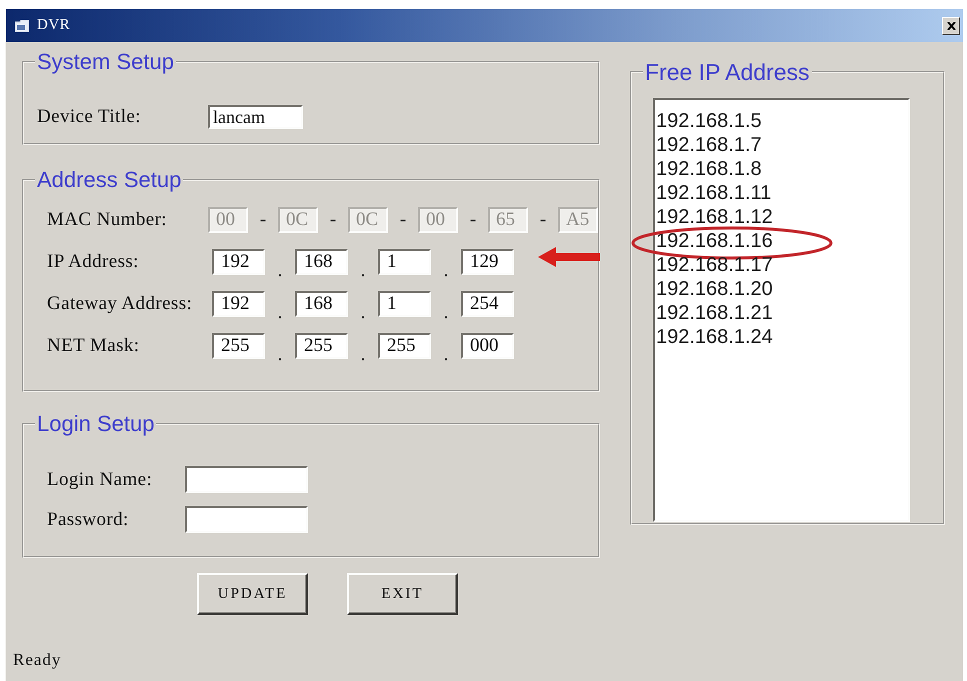 This screenshot has width=967, height=681. Describe the element at coordinates (105, 62) in the screenshot. I see `group-title: System Setup` at that location.